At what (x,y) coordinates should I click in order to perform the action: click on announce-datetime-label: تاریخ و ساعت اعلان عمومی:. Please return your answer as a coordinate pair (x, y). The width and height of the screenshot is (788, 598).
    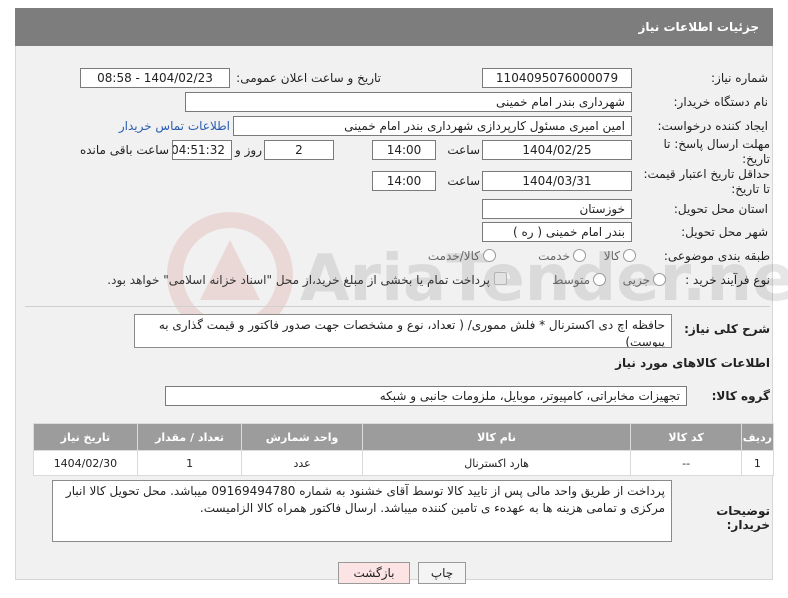
    Looking at the image, I should click on (308, 78).